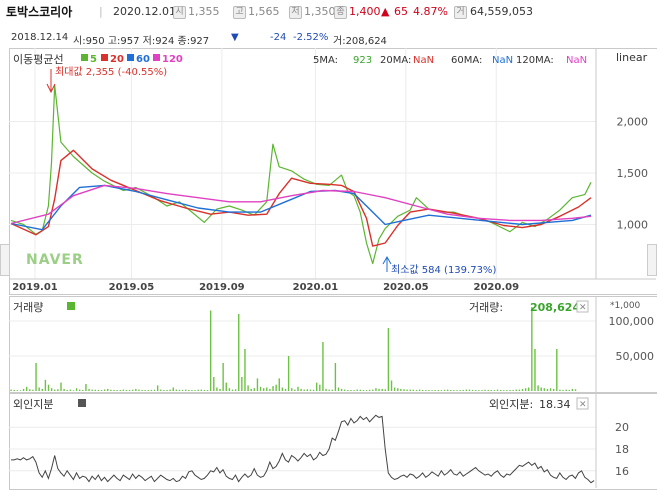 This screenshot has height=490, width=657. What do you see at coordinates (143, 59) in the screenshot?
I see `ma60-legend-label: 60` at bounding box center [143, 59].